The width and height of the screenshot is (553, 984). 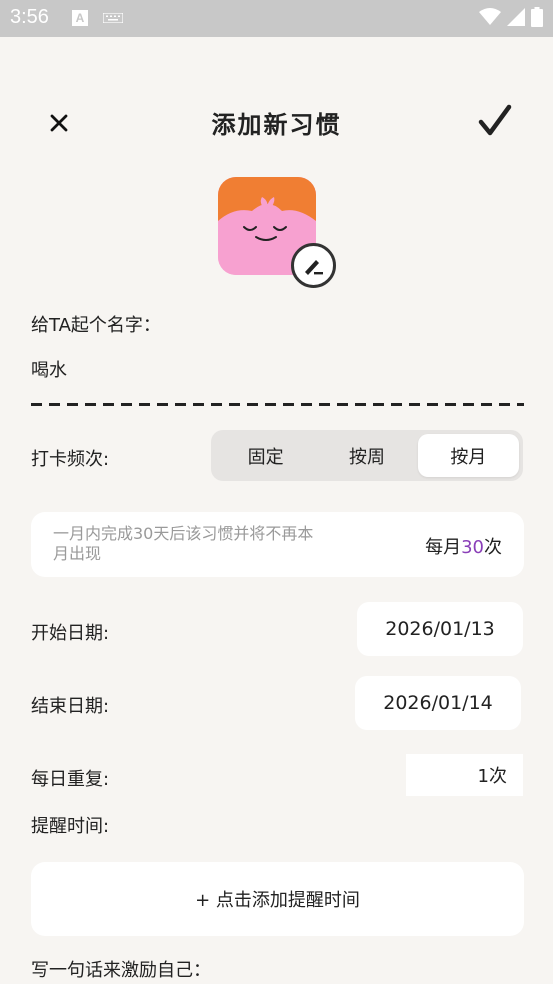 What do you see at coordinates (49, 369) in the screenshot?
I see `habit-name-input: 喝水` at bounding box center [49, 369].